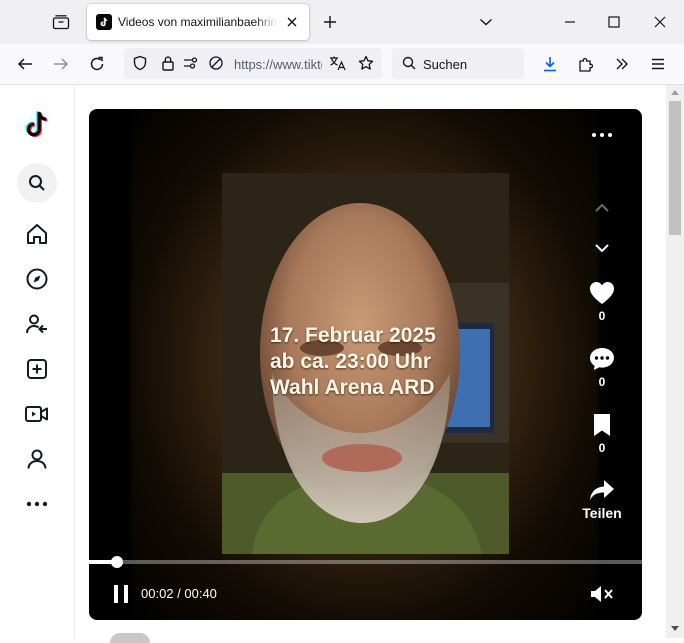  I want to click on share-label: Teilen, so click(602, 513).